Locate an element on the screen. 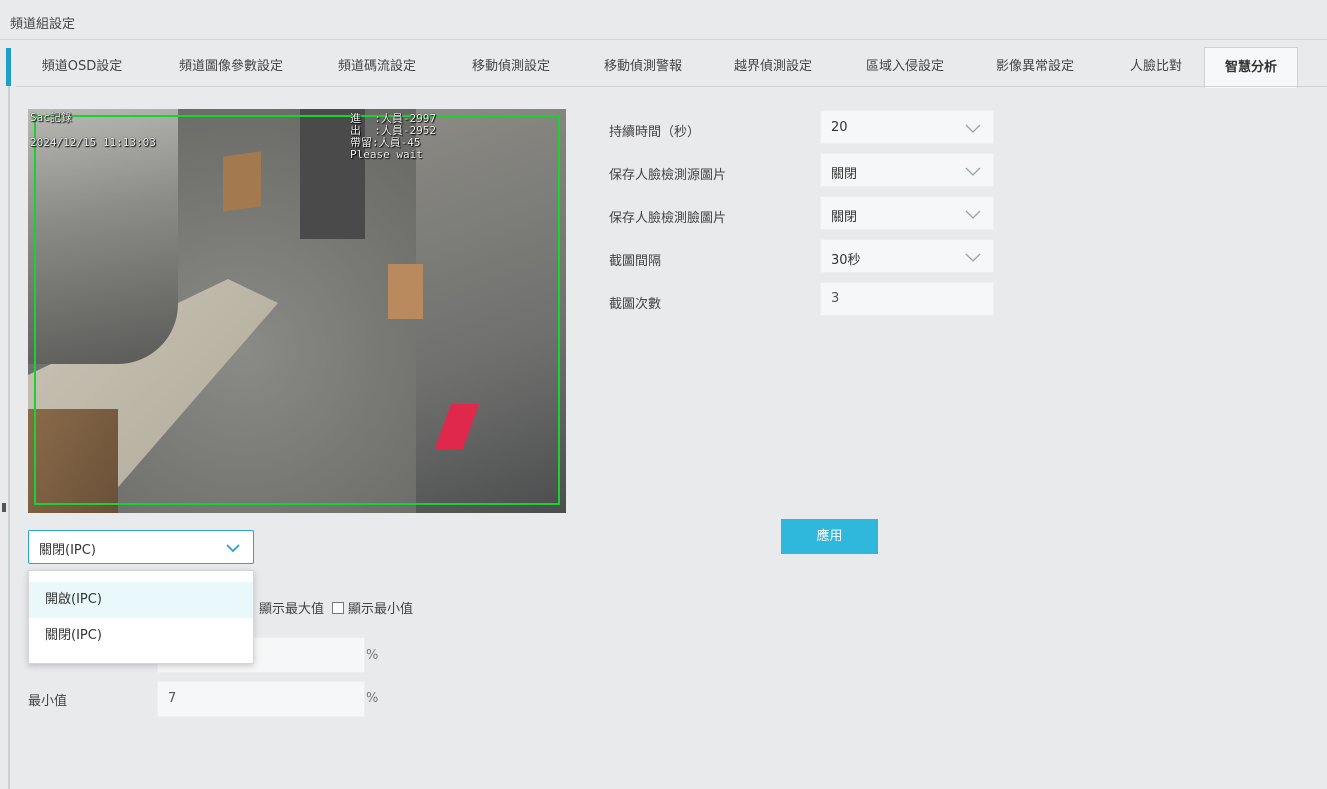 The height and width of the screenshot is (789, 1327). save-face-value: 關閉 is located at coordinates (844, 217).